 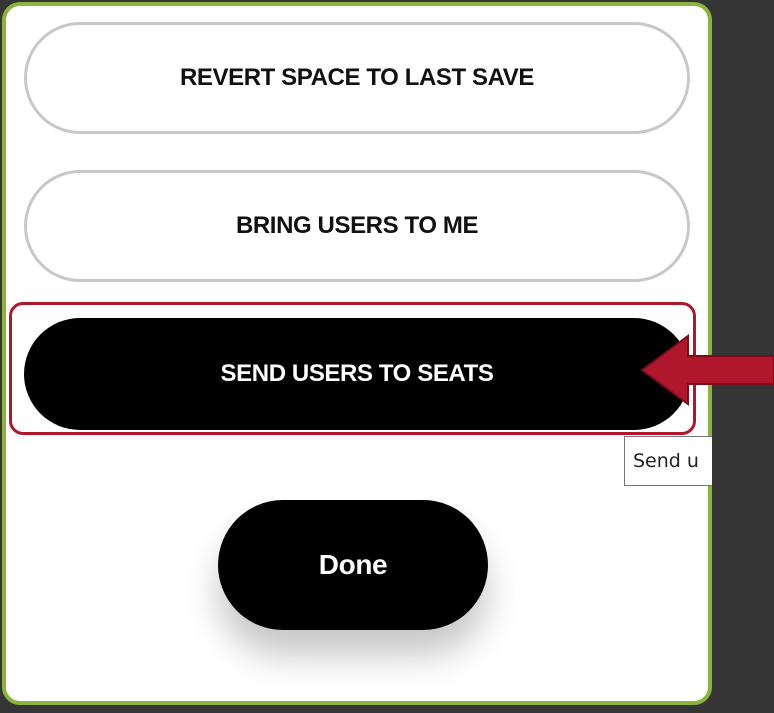 I want to click on done-label: Done, so click(x=353, y=564).